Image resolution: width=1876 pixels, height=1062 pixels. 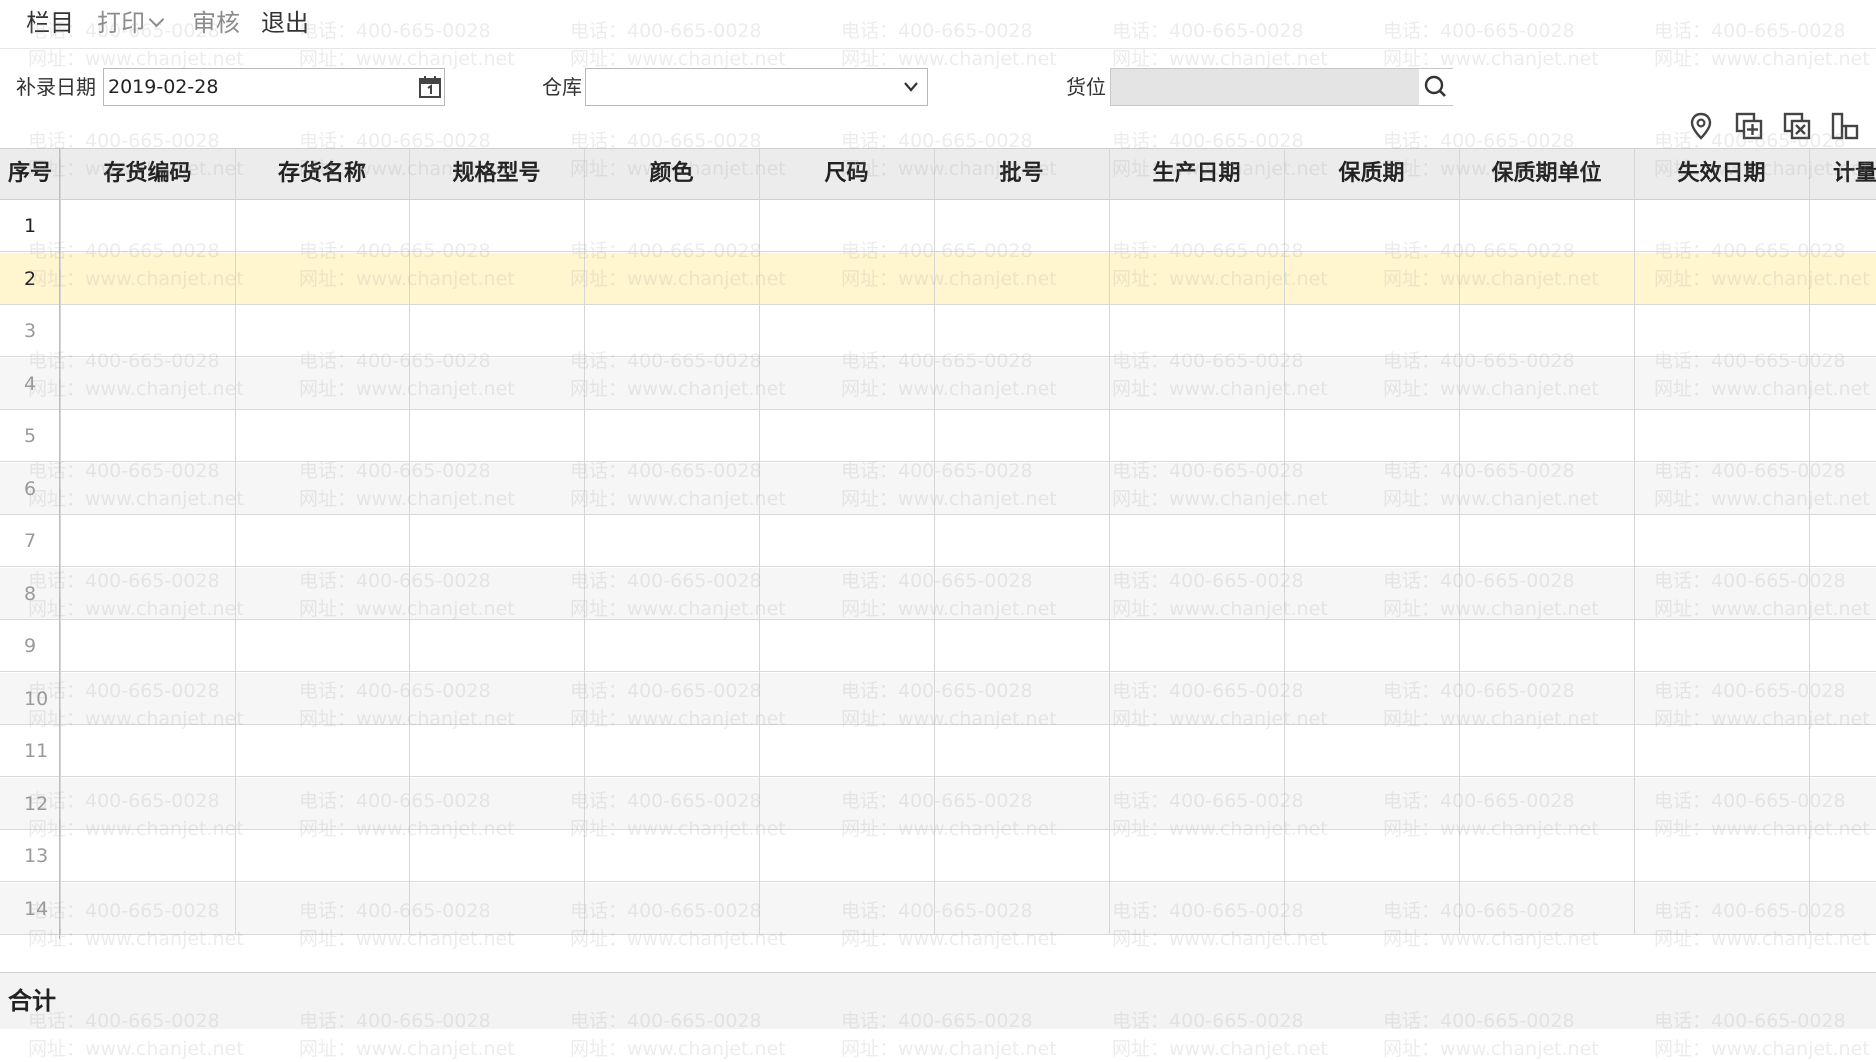 I want to click on column-header: 保质期, so click(x=1371, y=174).